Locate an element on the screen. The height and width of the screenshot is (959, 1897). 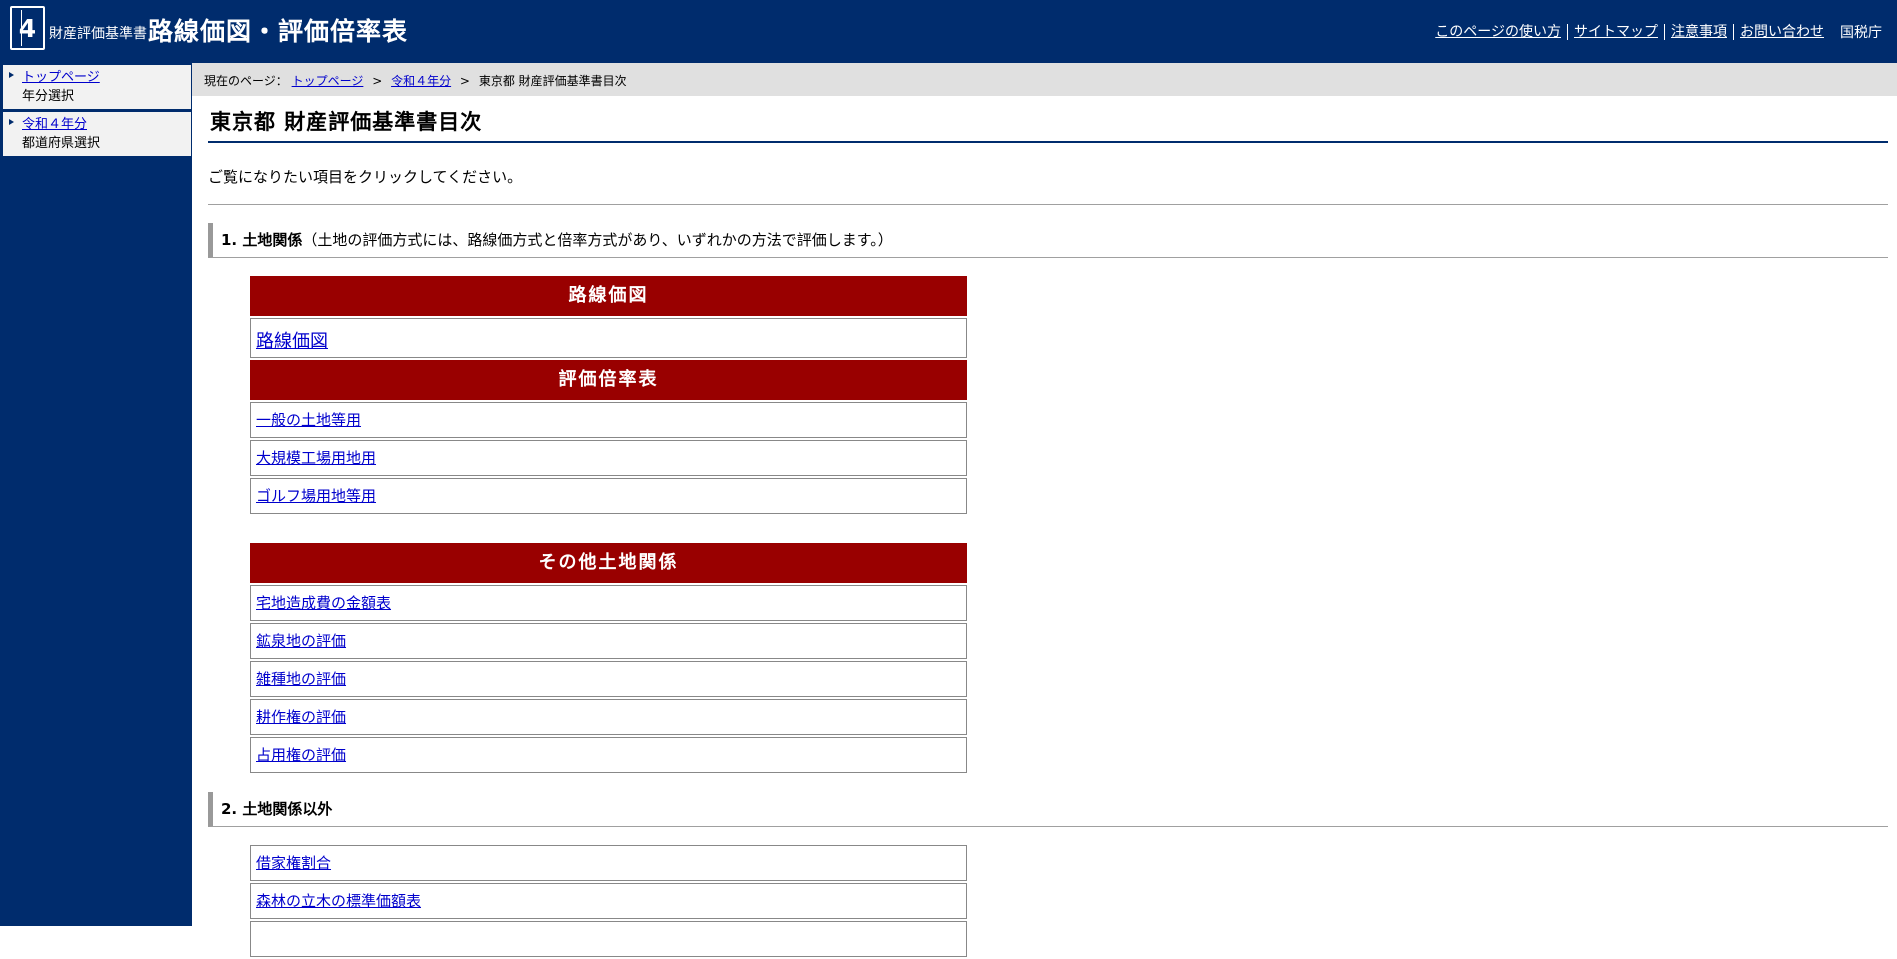
section-title: 1. 土地関係 is located at coordinates (262, 240).